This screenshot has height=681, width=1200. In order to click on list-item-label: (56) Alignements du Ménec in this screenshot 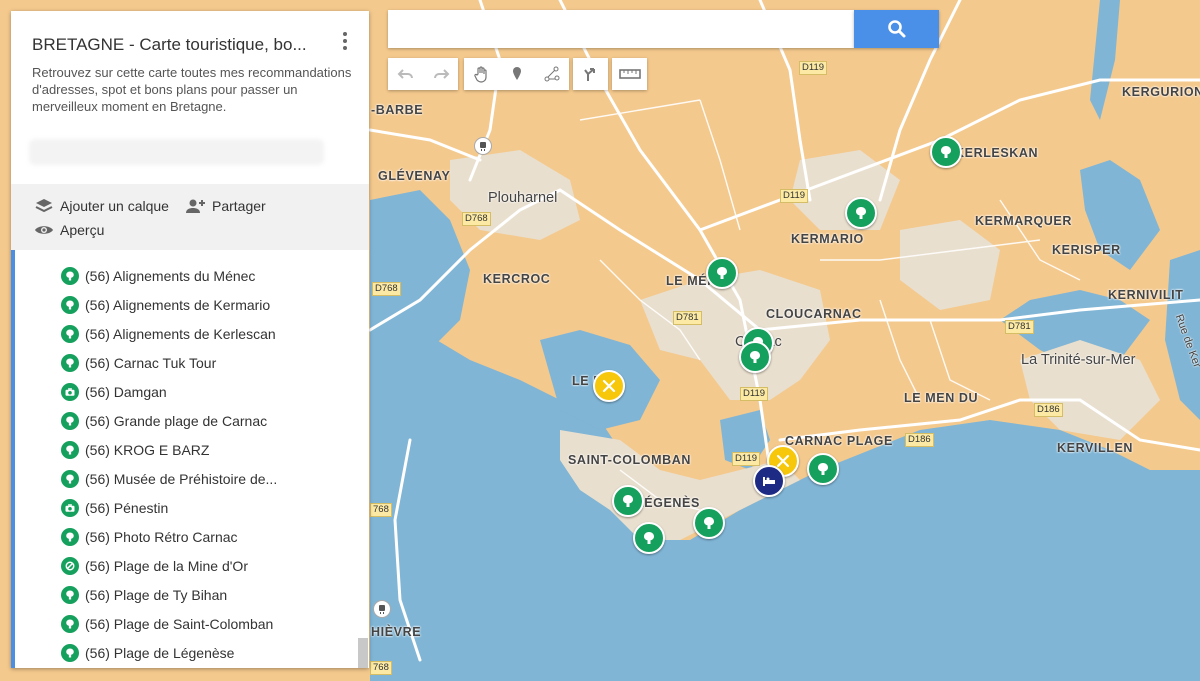, I will do `click(170, 276)`.